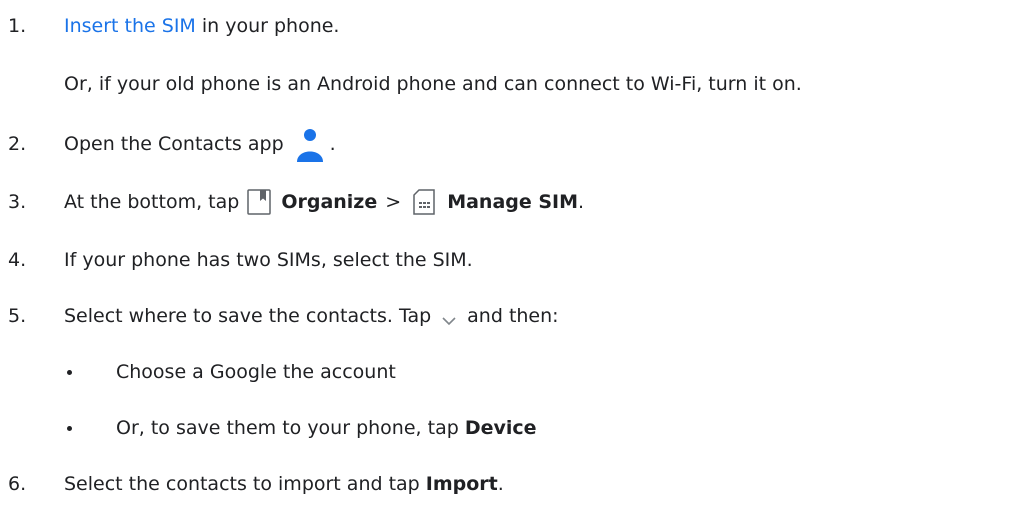 The width and height of the screenshot is (1035, 508). Describe the element at coordinates (310, 144) in the screenshot. I see `person-icon` at that location.